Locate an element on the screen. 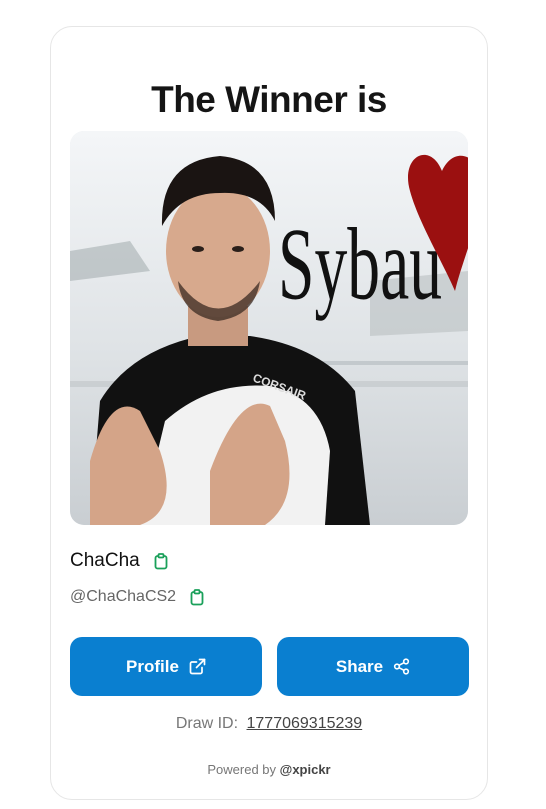 This screenshot has width=546, height=809. powered-by-prefix: Powered by is located at coordinates (242, 769).